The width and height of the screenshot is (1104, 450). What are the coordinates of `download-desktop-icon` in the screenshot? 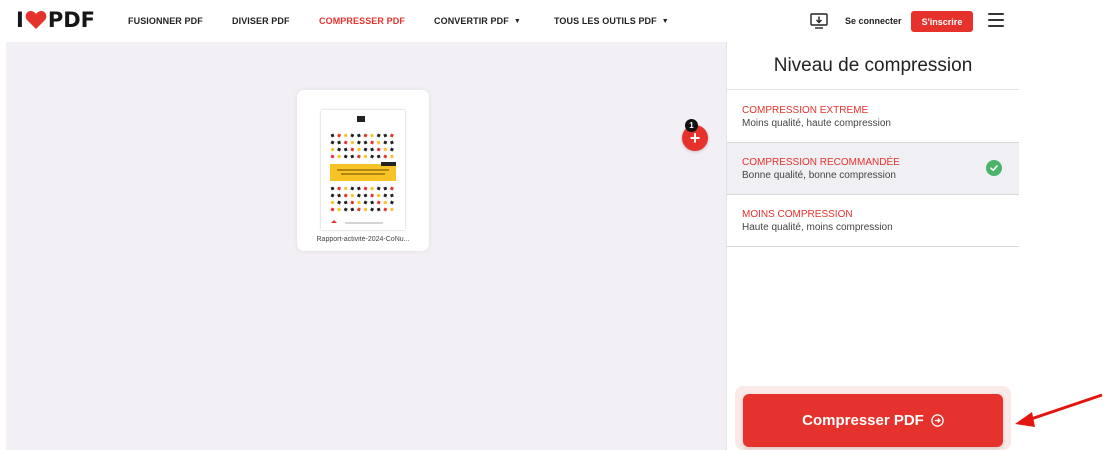 It's located at (819, 21).